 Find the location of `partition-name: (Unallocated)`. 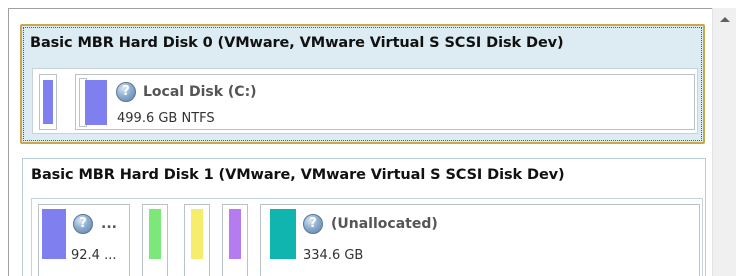

partition-name: (Unallocated) is located at coordinates (384, 224).